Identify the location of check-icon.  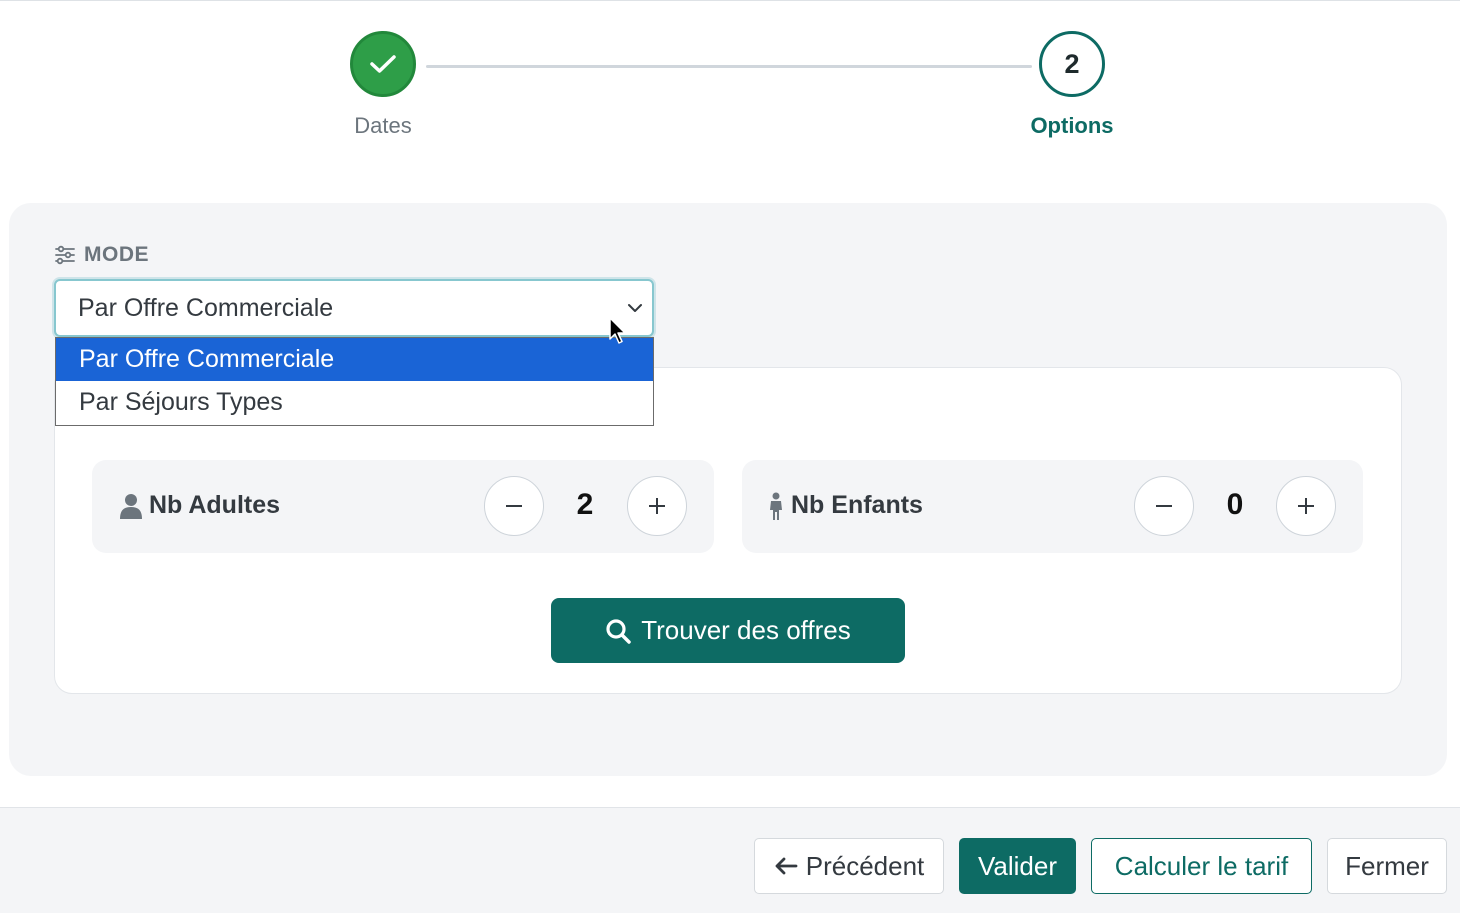
(383, 64).